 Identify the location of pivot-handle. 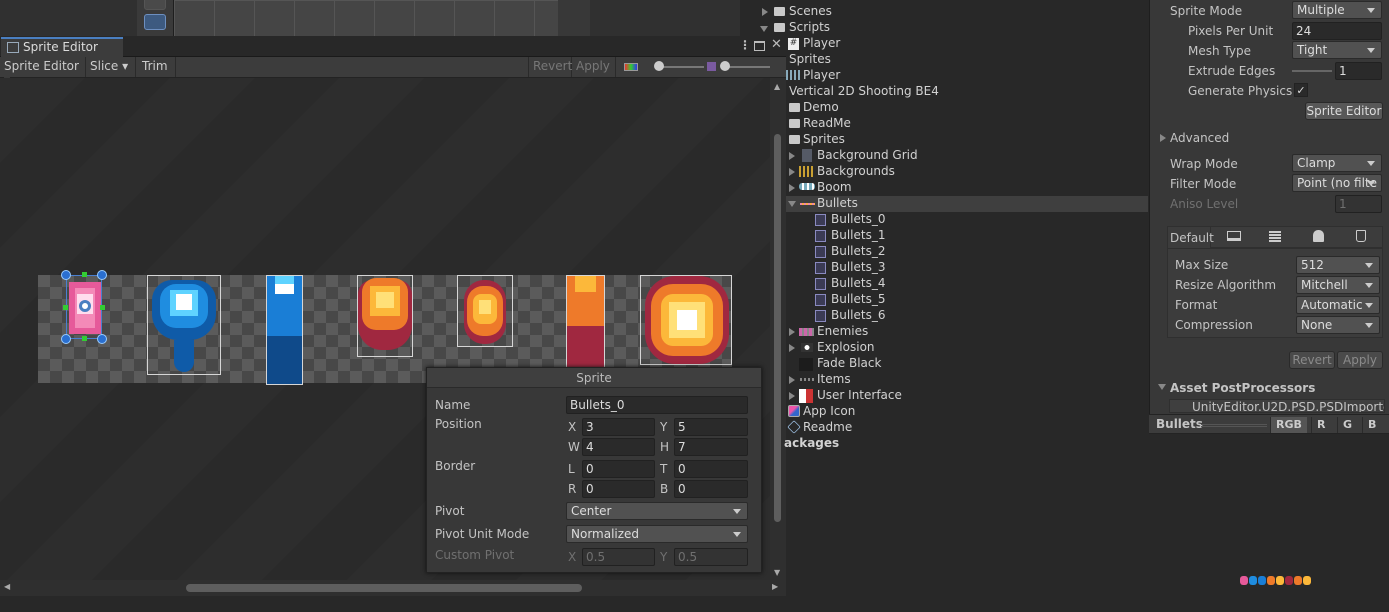
(85, 306).